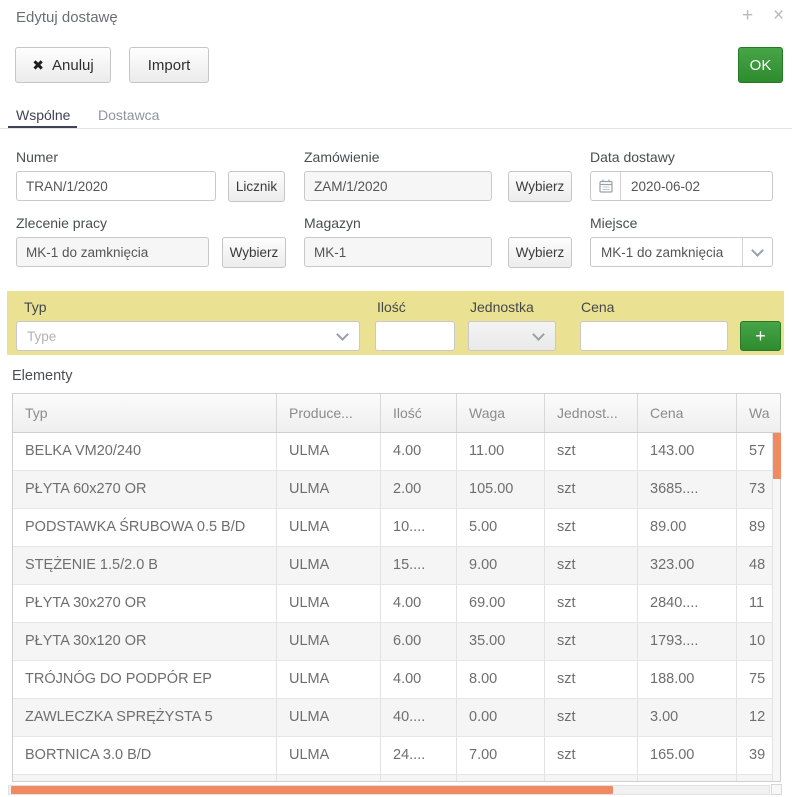  I want to click on chevron-down-icon, so click(757, 250).